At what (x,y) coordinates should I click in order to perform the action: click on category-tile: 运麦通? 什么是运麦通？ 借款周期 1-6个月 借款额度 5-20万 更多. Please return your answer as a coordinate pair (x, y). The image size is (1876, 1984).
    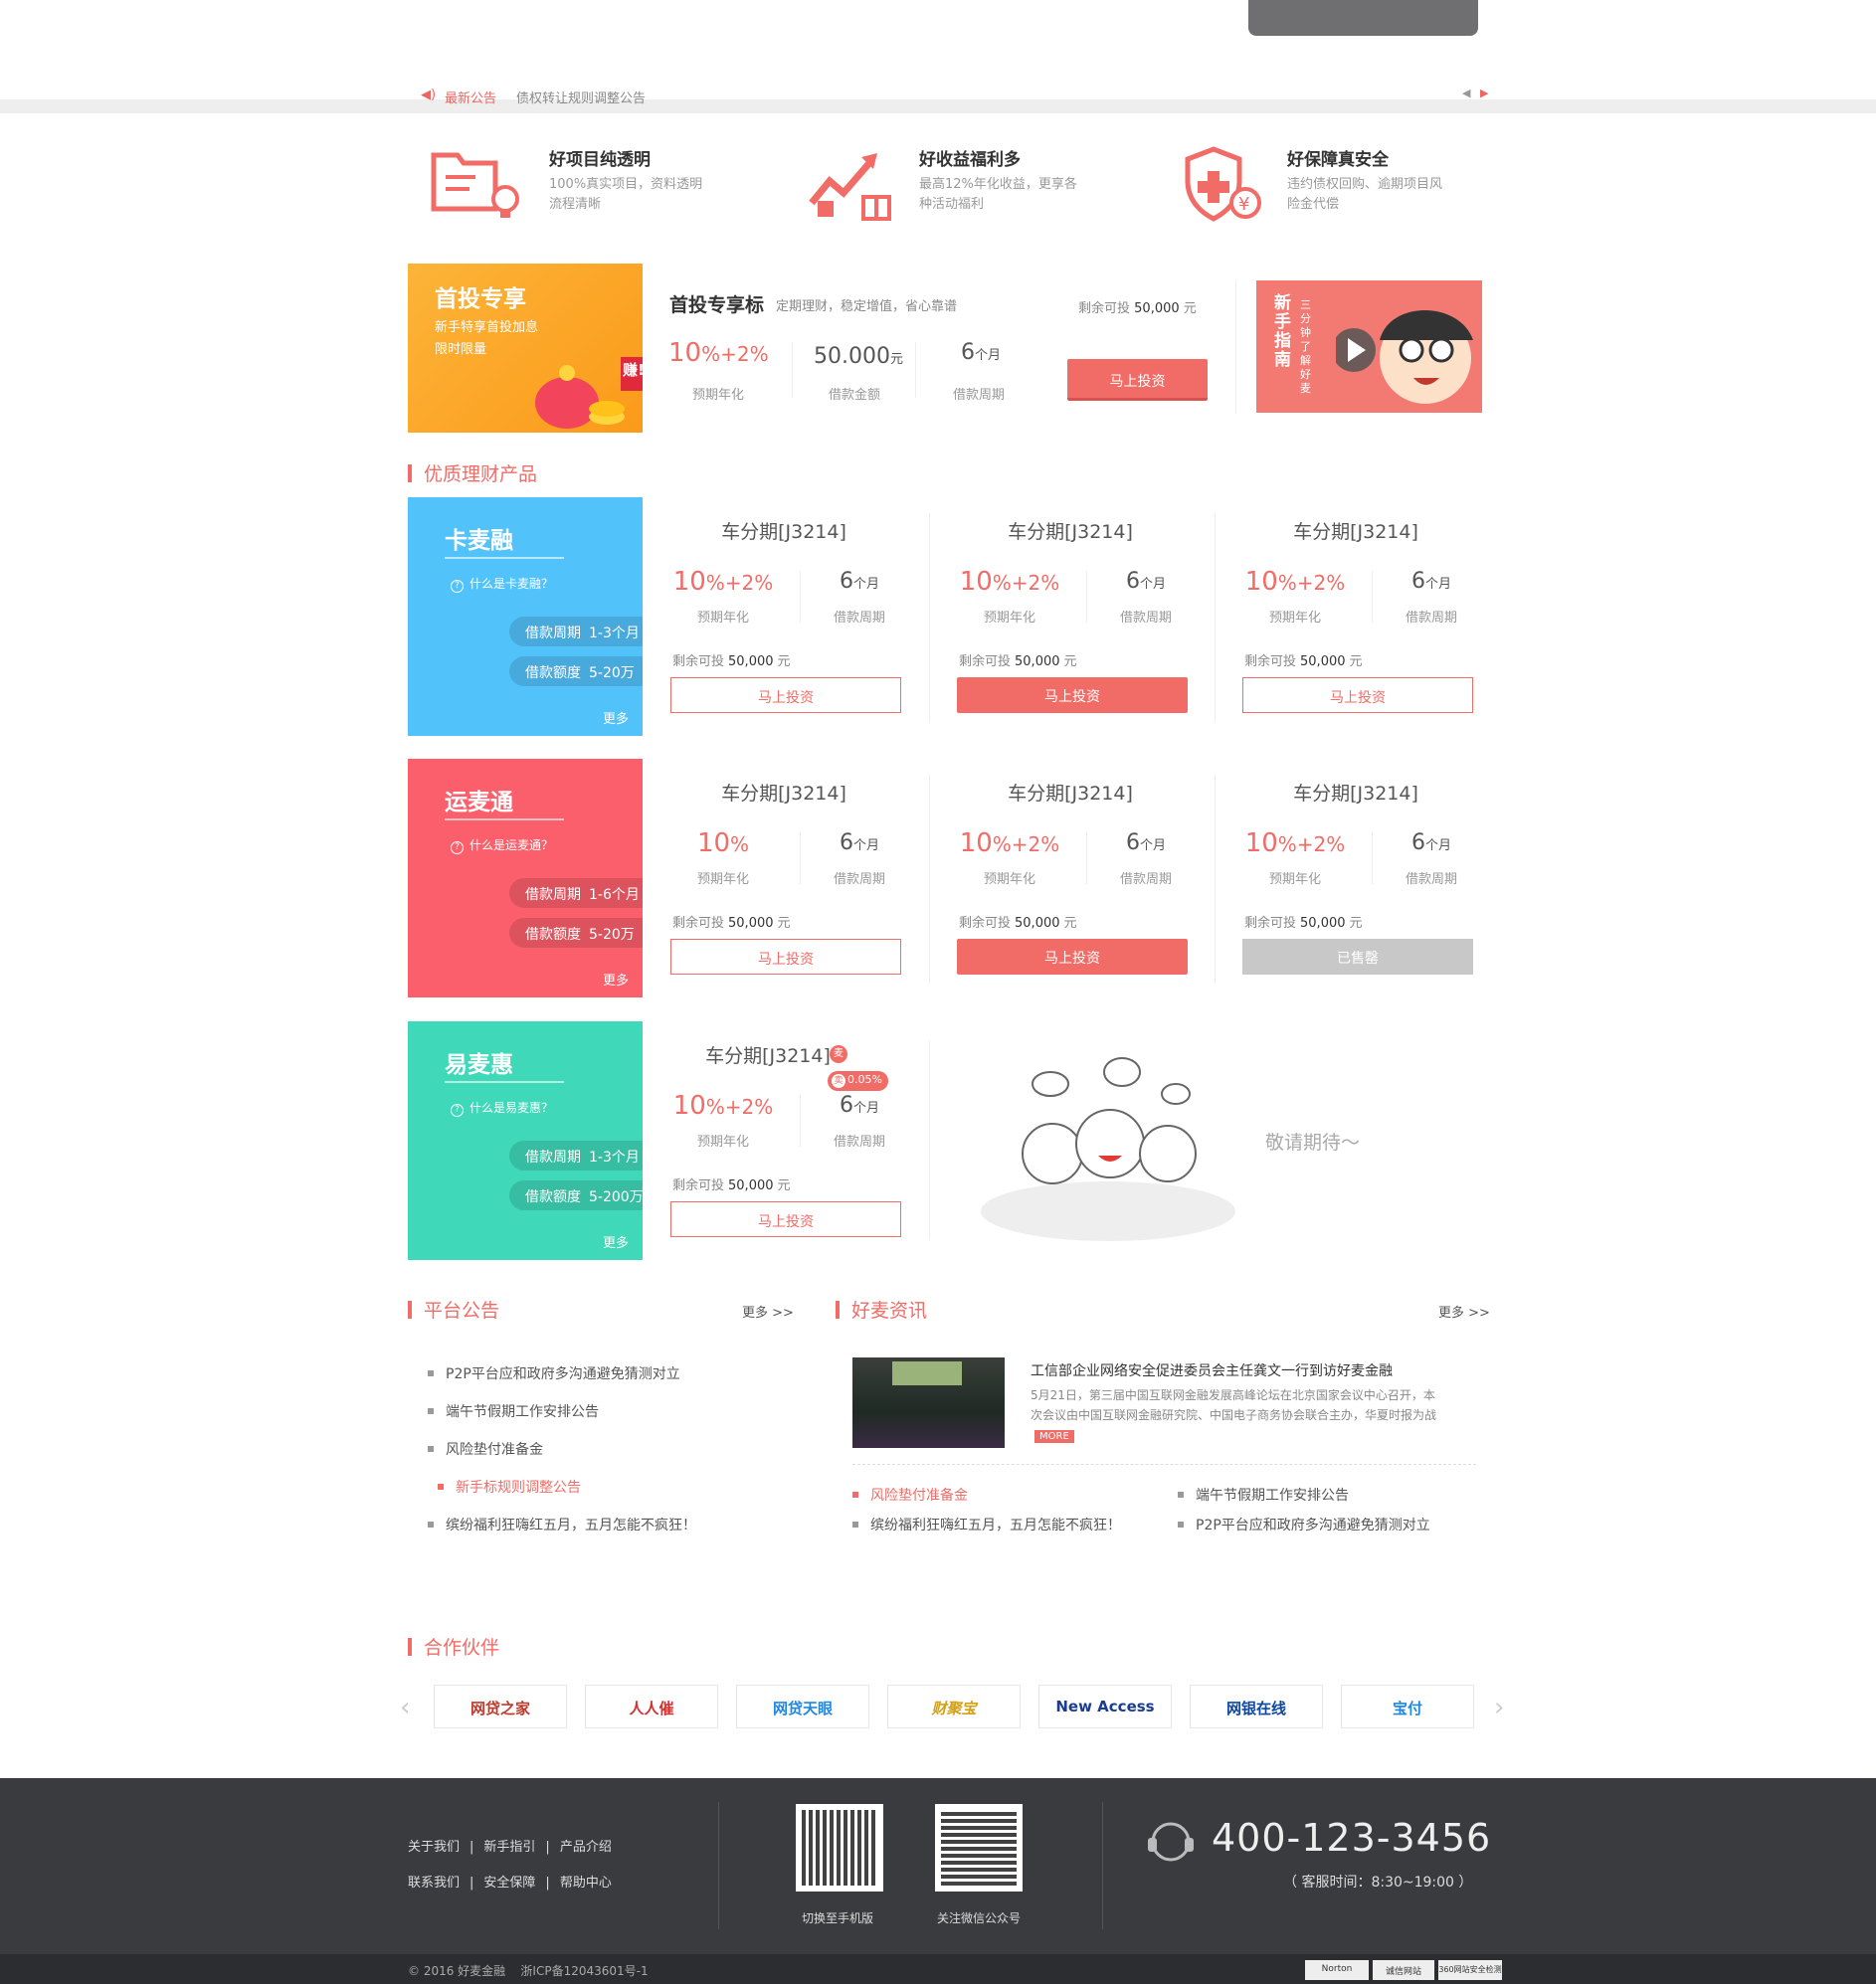
    Looking at the image, I should click on (525, 878).